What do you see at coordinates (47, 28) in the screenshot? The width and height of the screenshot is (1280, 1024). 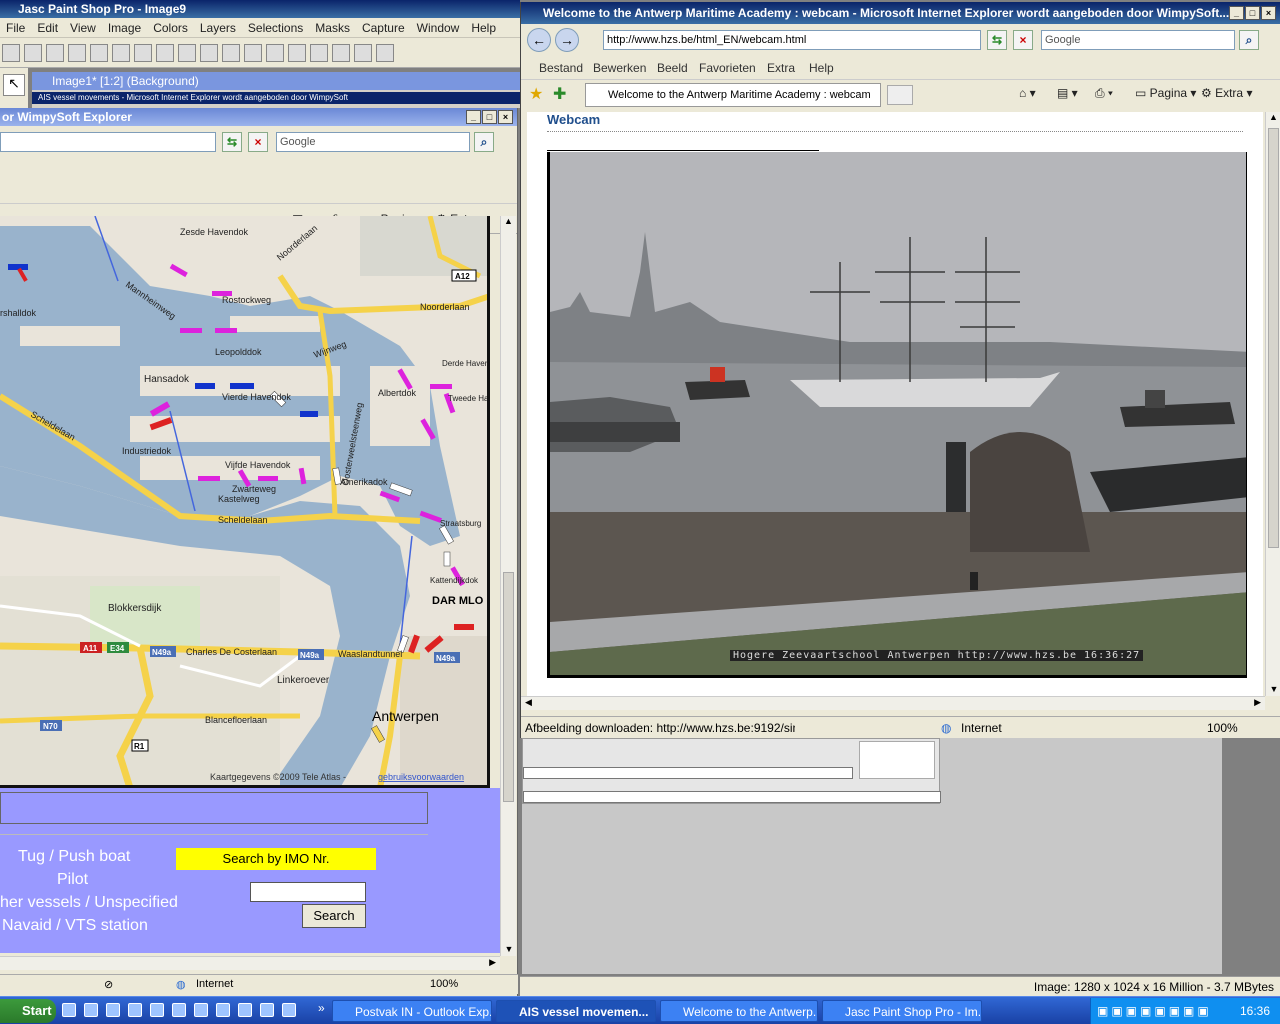 I see `menu-edit: Edit` at bounding box center [47, 28].